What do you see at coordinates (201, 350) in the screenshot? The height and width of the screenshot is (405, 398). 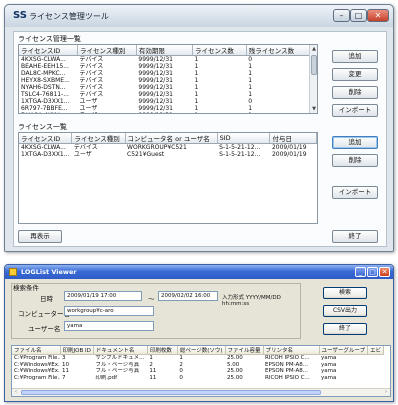 I see `column-header: 総ページ数(ソウ)` at bounding box center [201, 350].